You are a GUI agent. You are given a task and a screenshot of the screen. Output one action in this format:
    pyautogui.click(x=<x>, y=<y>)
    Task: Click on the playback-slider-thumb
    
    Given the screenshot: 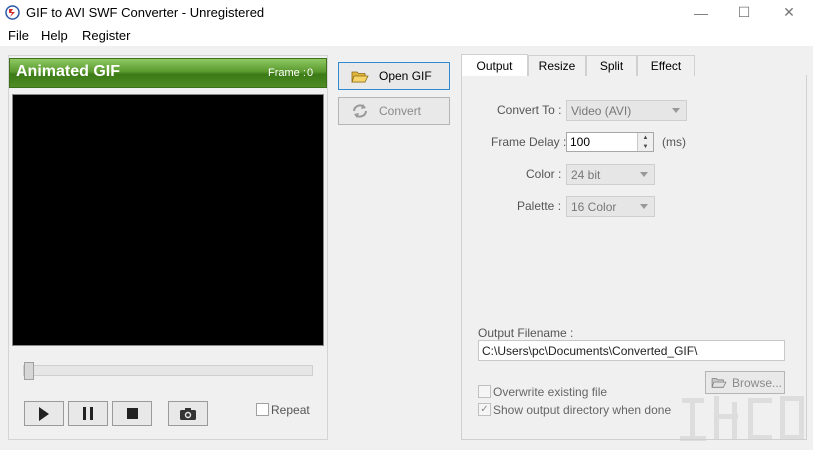 What is the action you would take?
    pyautogui.click(x=29, y=371)
    